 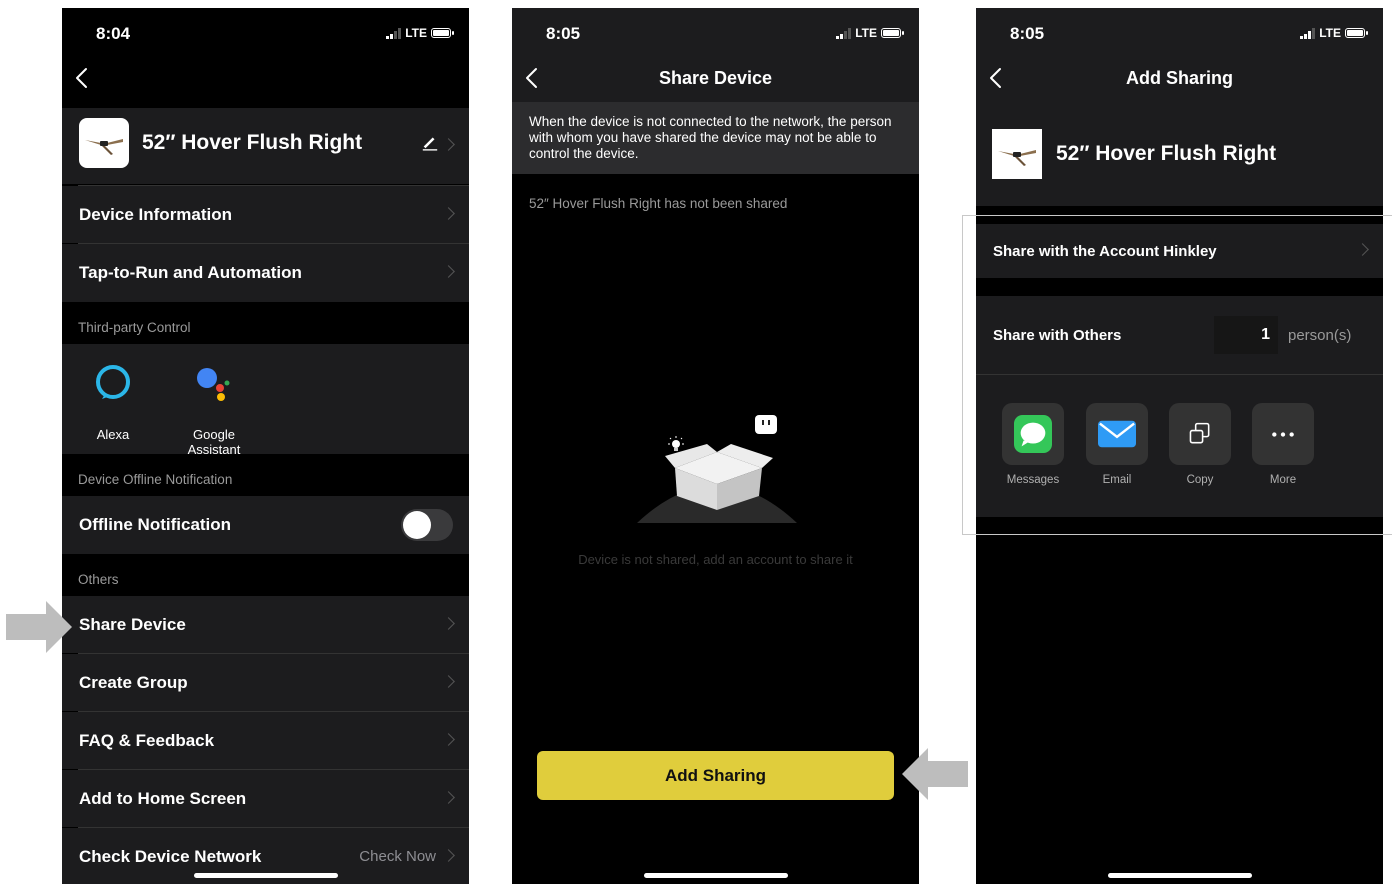 I want to click on alexa-icon, so click(x=113, y=382).